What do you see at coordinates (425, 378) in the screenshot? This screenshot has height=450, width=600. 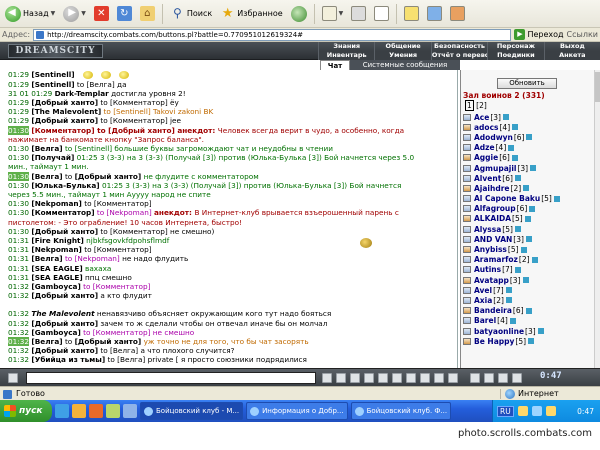 I see `settings-icon` at bounding box center [425, 378].